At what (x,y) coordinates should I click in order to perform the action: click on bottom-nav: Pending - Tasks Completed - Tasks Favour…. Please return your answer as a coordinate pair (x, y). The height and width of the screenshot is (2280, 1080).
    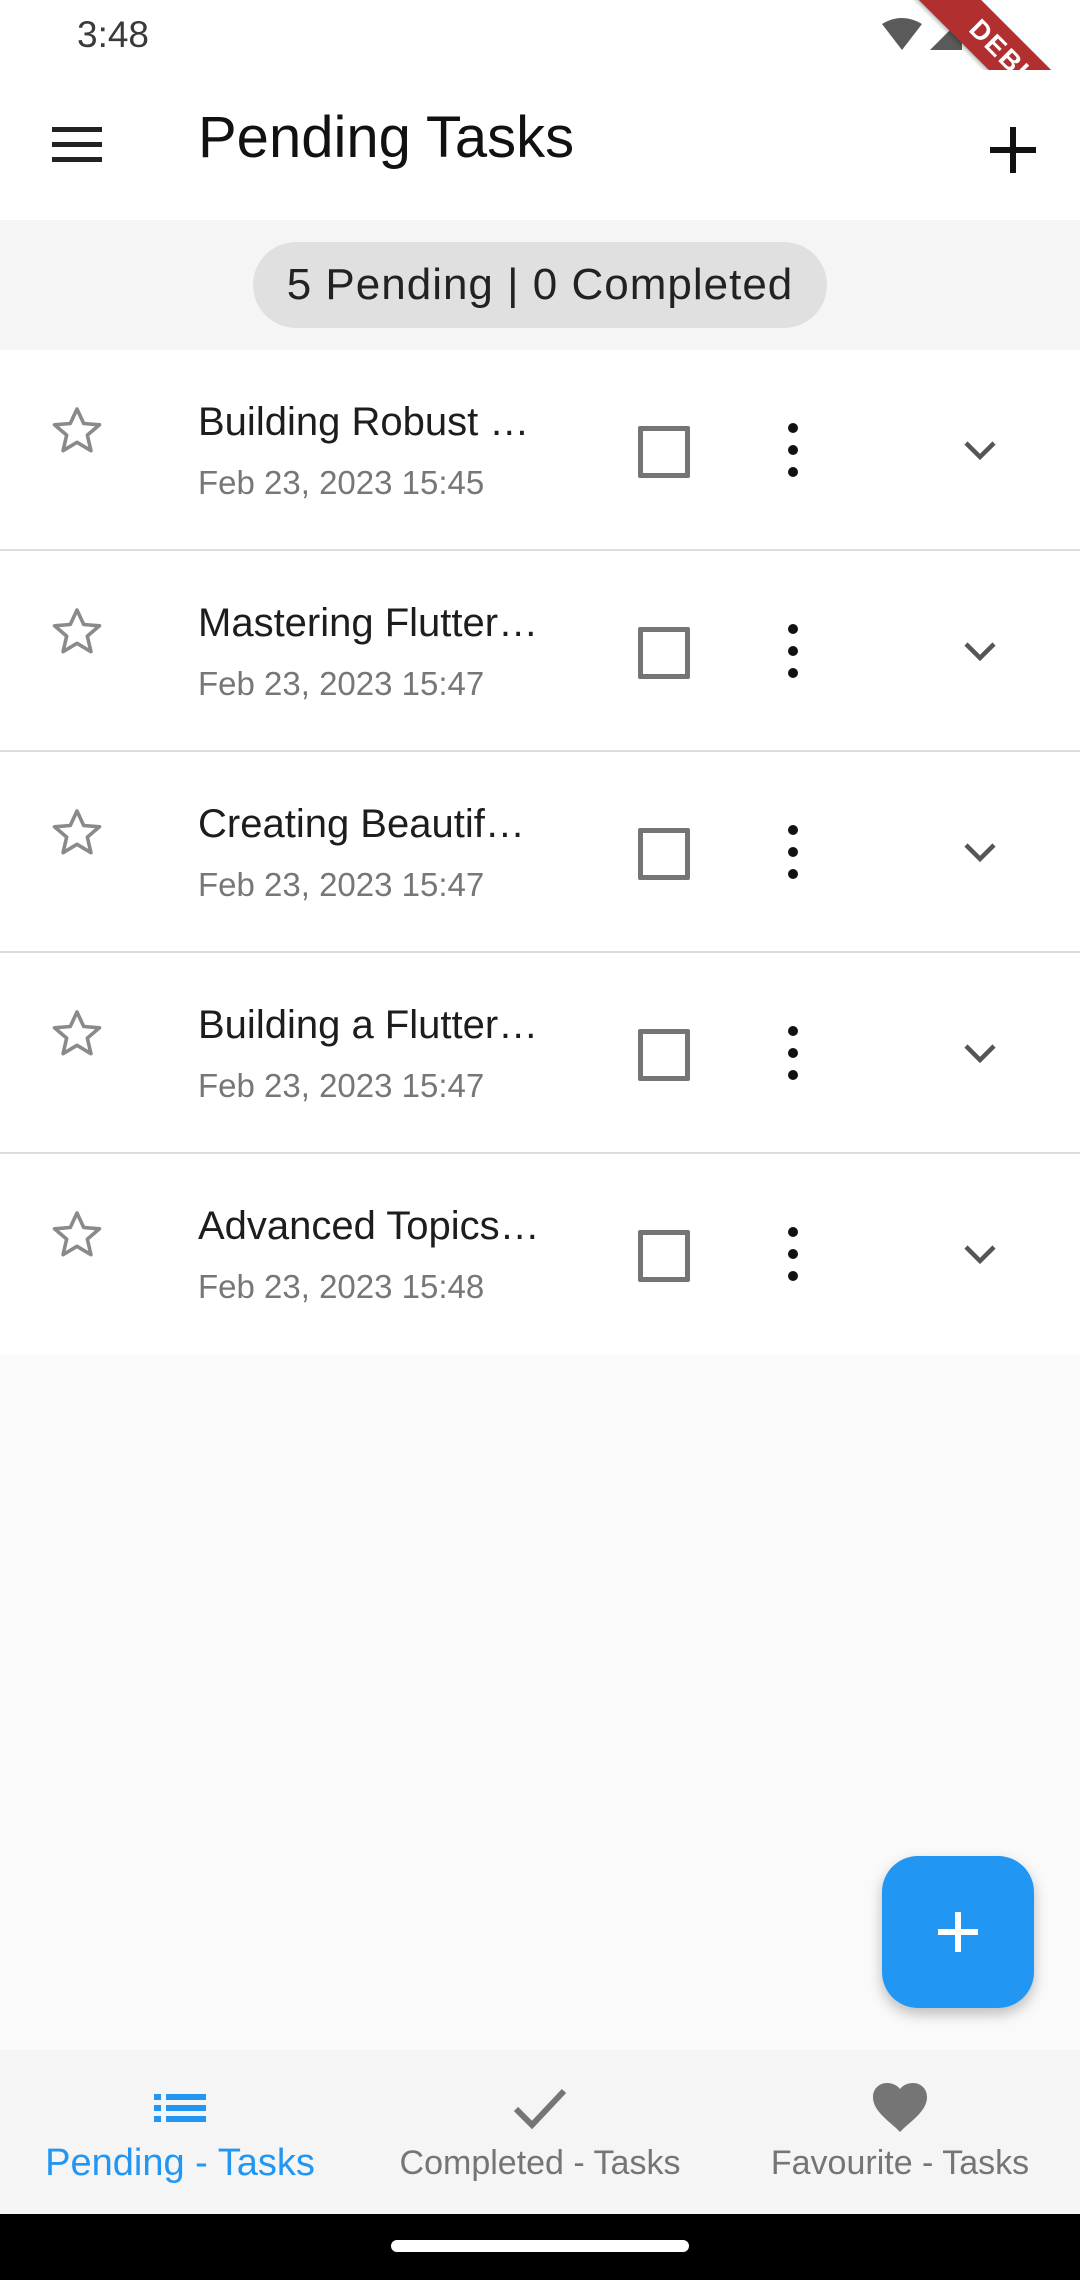
    Looking at the image, I should click on (540, 2132).